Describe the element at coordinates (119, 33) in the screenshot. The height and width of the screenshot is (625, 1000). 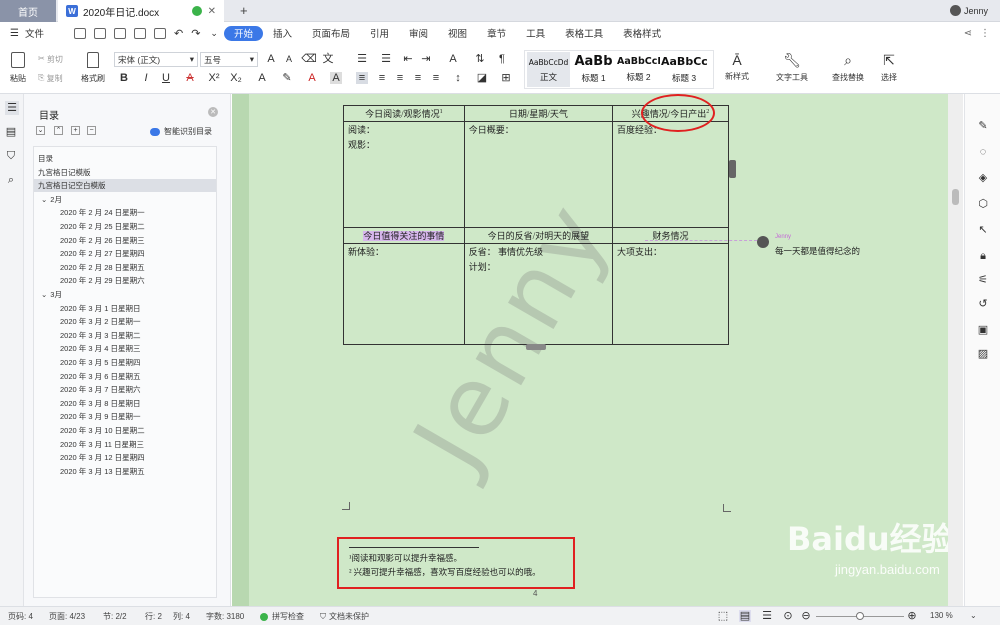
I see `save-icon` at that location.